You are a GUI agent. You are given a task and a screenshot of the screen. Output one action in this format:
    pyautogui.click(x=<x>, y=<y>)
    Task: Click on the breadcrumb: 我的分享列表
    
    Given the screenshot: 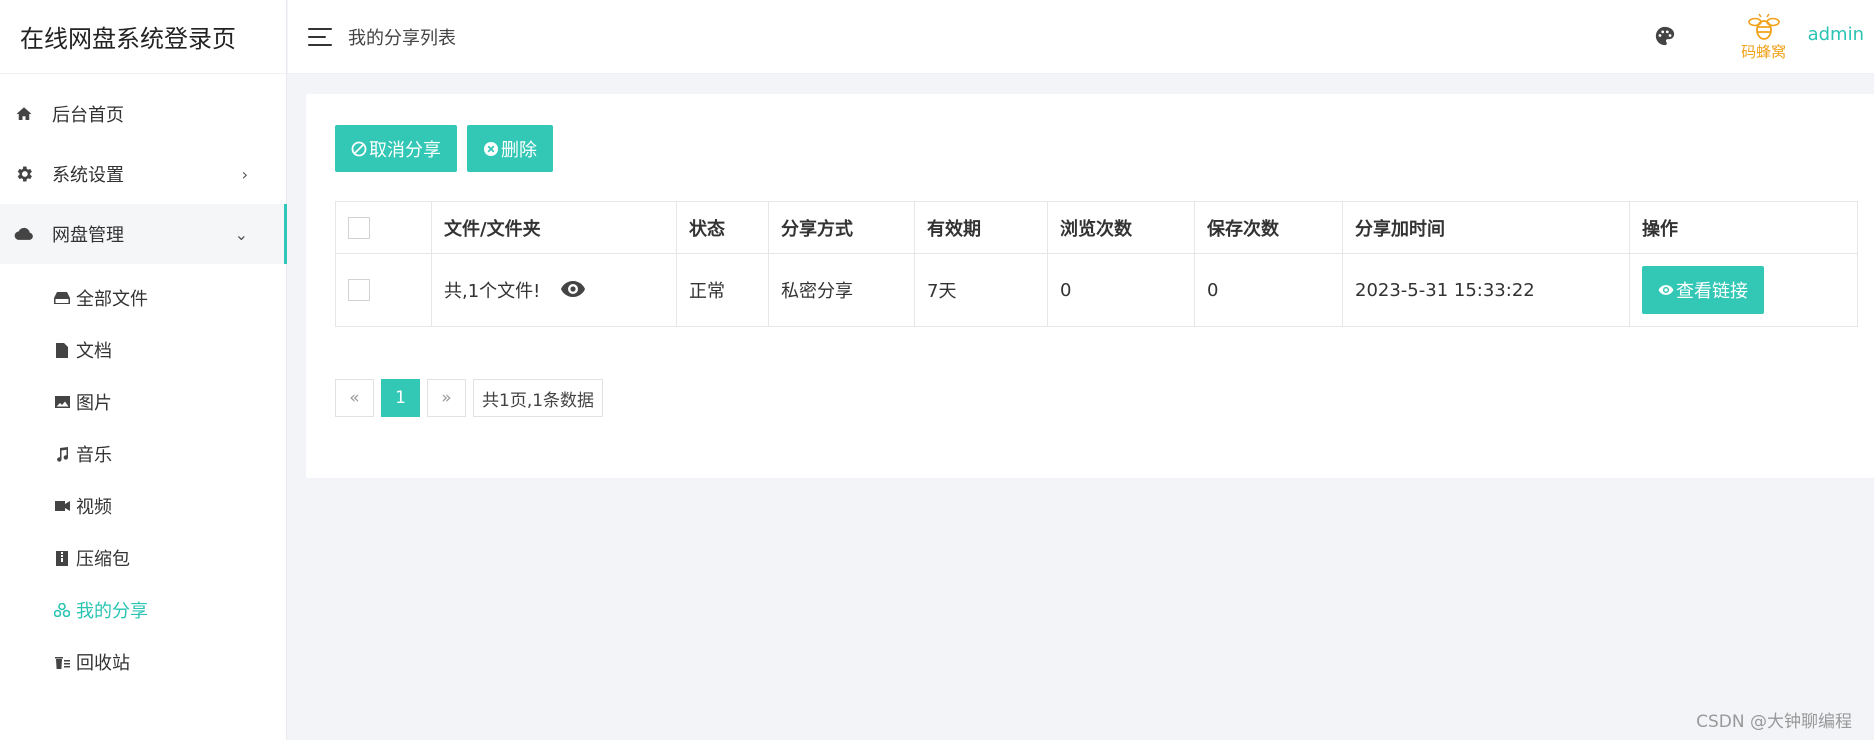 What is the action you would take?
    pyautogui.click(x=402, y=38)
    